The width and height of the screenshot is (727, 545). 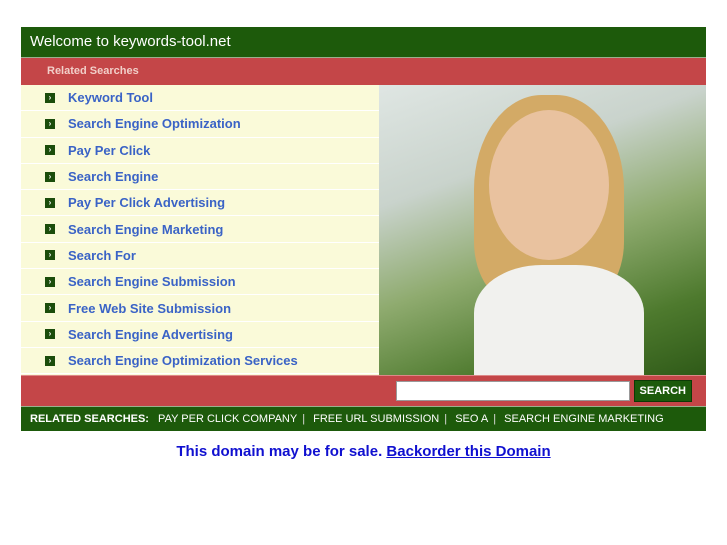 I want to click on related-link: Search Engine Submission, so click(x=152, y=281).